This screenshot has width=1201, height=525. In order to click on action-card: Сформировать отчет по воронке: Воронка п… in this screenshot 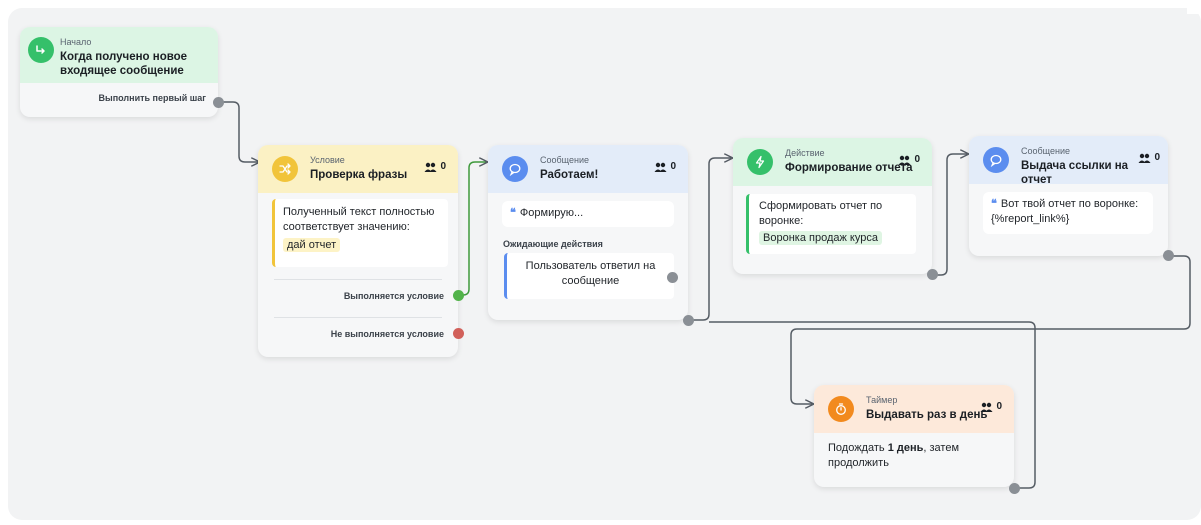, I will do `click(831, 224)`.